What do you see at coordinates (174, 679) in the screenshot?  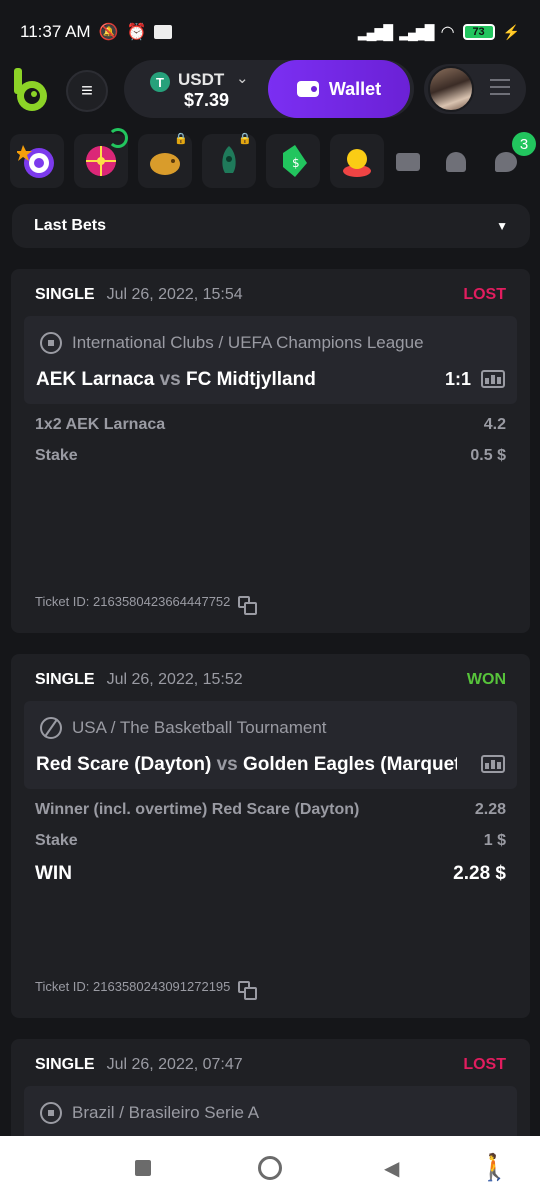 I see `bet-date: Jul 26, 2022, 15:52` at bounding box center [174, 679].